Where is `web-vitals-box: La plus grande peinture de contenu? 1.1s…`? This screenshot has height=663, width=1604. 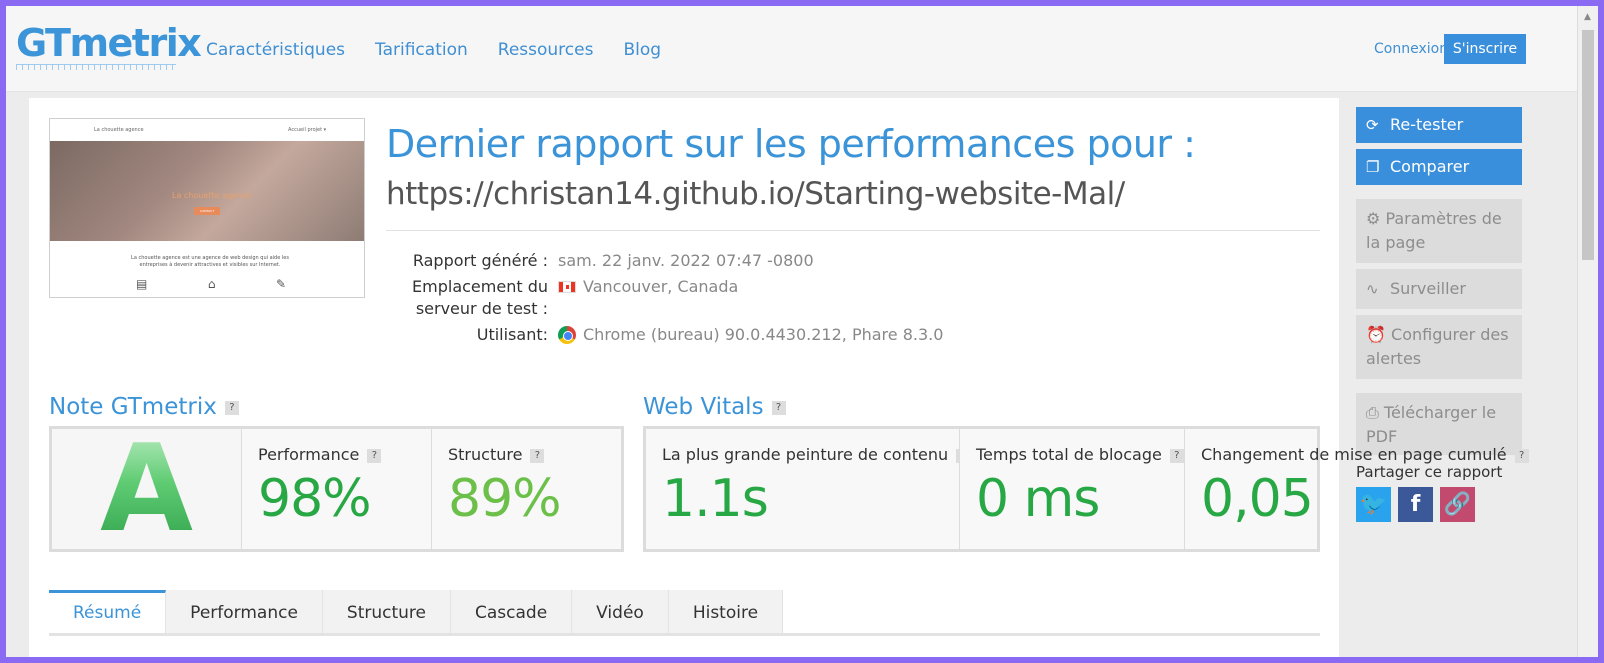 web-vitals-box: La plus grande peinture de contenu? 1.1s… is located at coordinates (1086, 489).